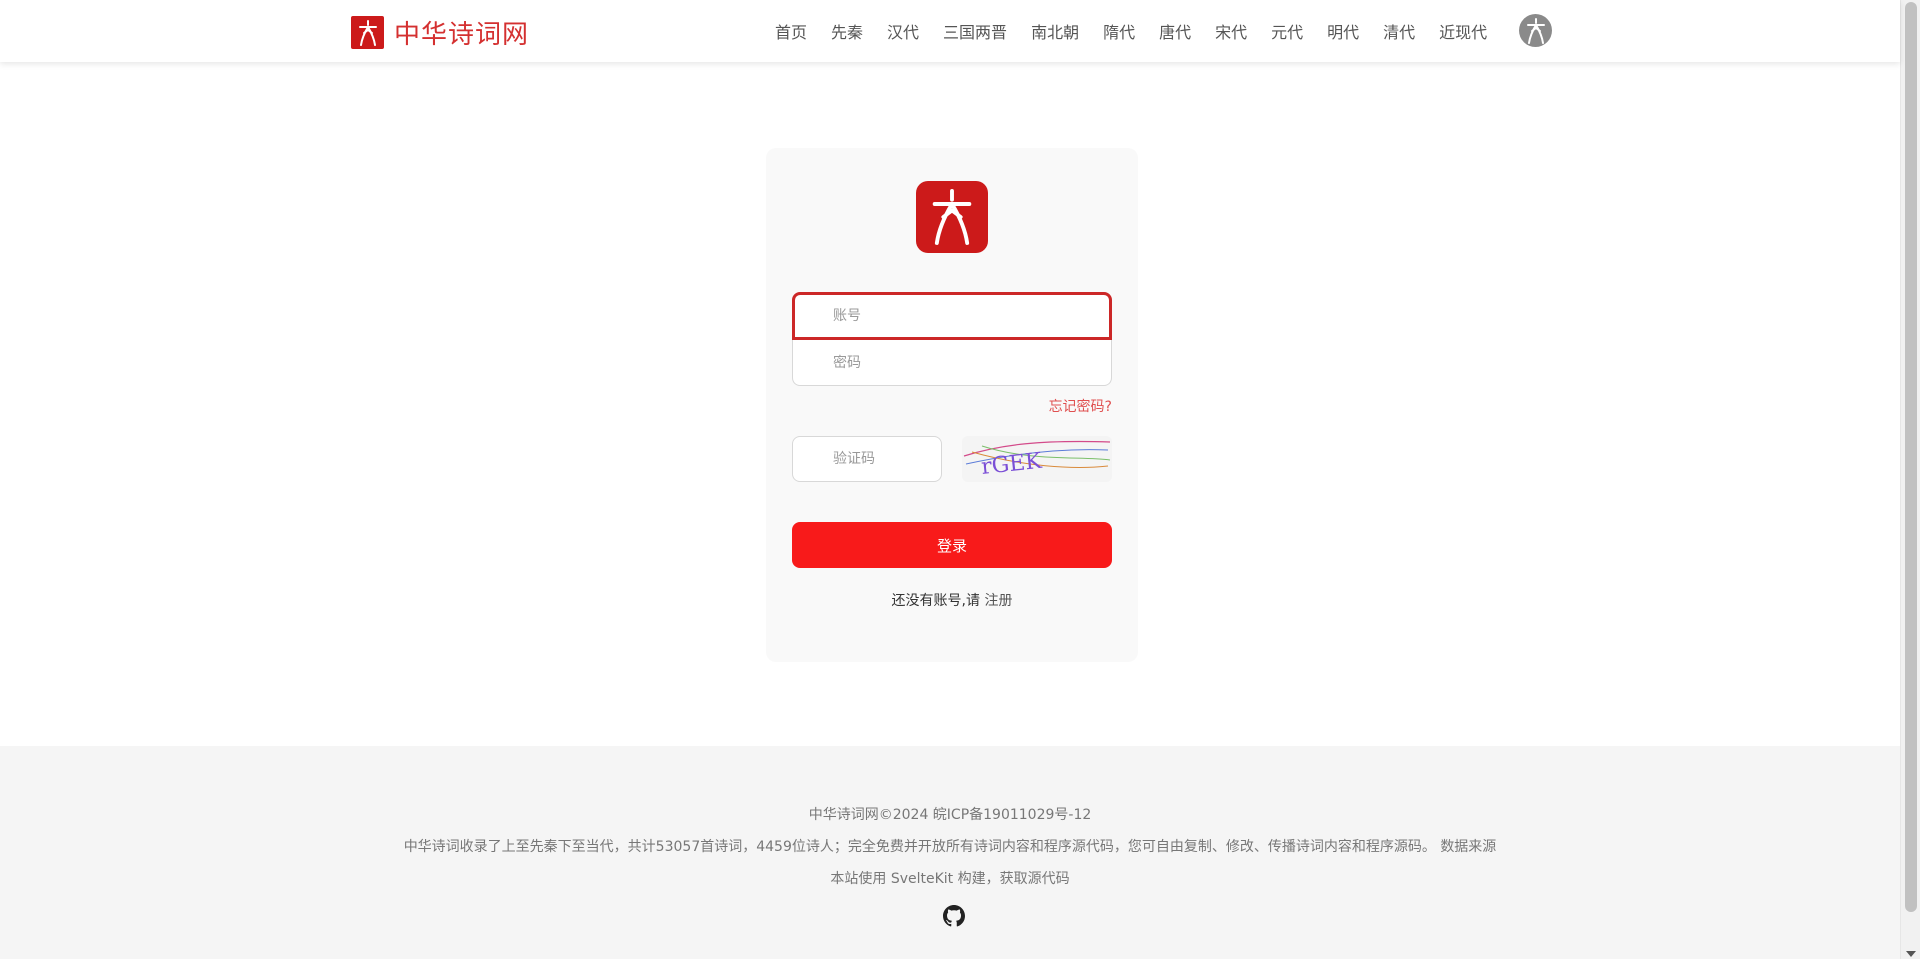 The height and width of the screenshot is (959, 1920). What do you see at coordinates (952, 363) in the screenshot?
I see `password-input` at bounding box center [952, 363].